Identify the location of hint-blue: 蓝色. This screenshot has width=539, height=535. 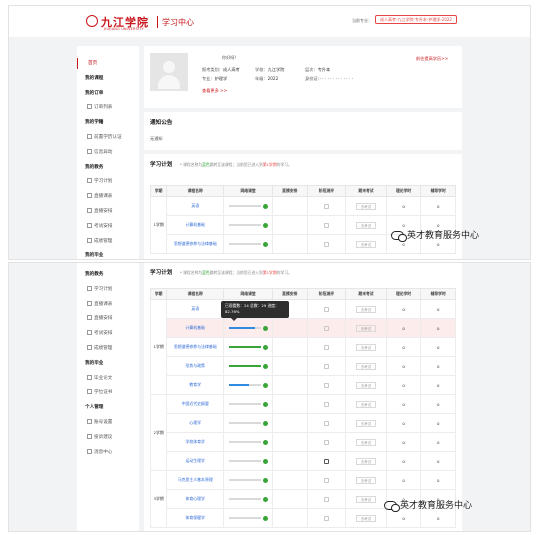
(206, 164).